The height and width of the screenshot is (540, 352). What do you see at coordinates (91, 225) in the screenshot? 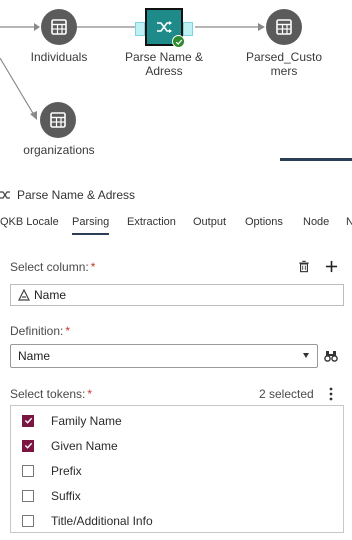
I see `tab-parsing: Parsing` at bounding box center [91, 225].